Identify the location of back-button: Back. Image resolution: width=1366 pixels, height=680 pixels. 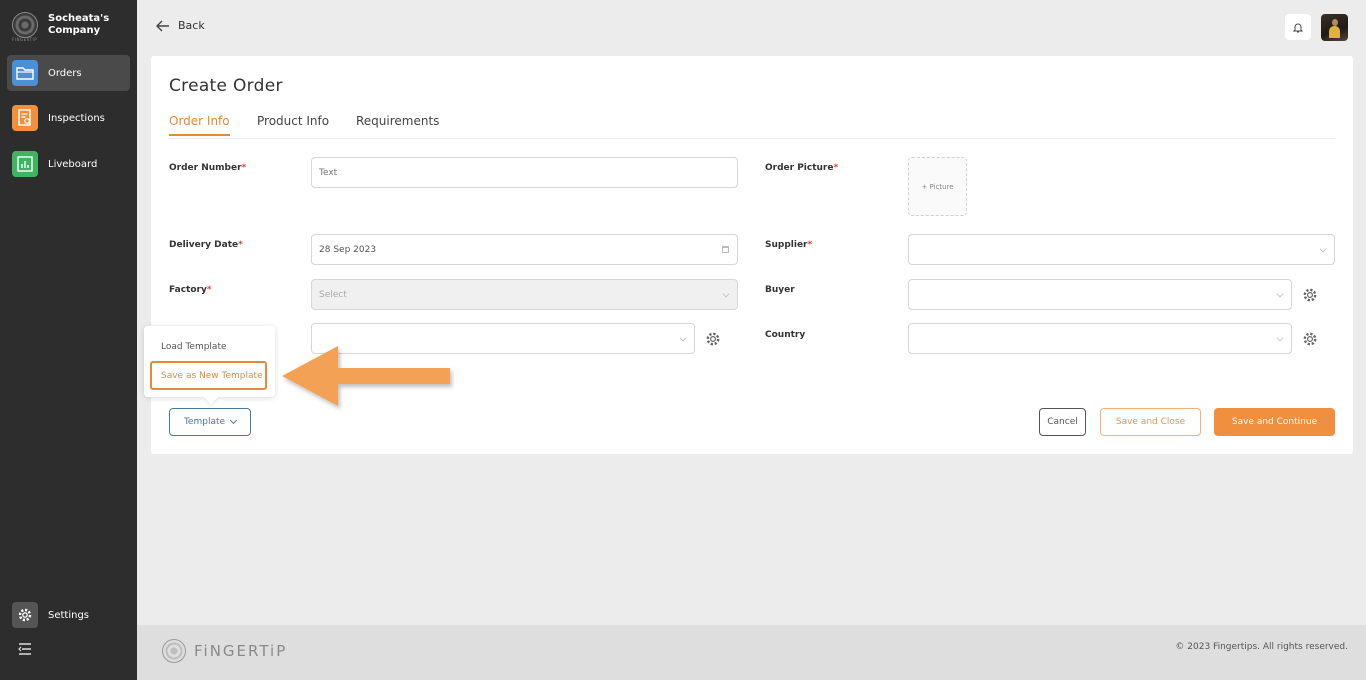
(180, 25).